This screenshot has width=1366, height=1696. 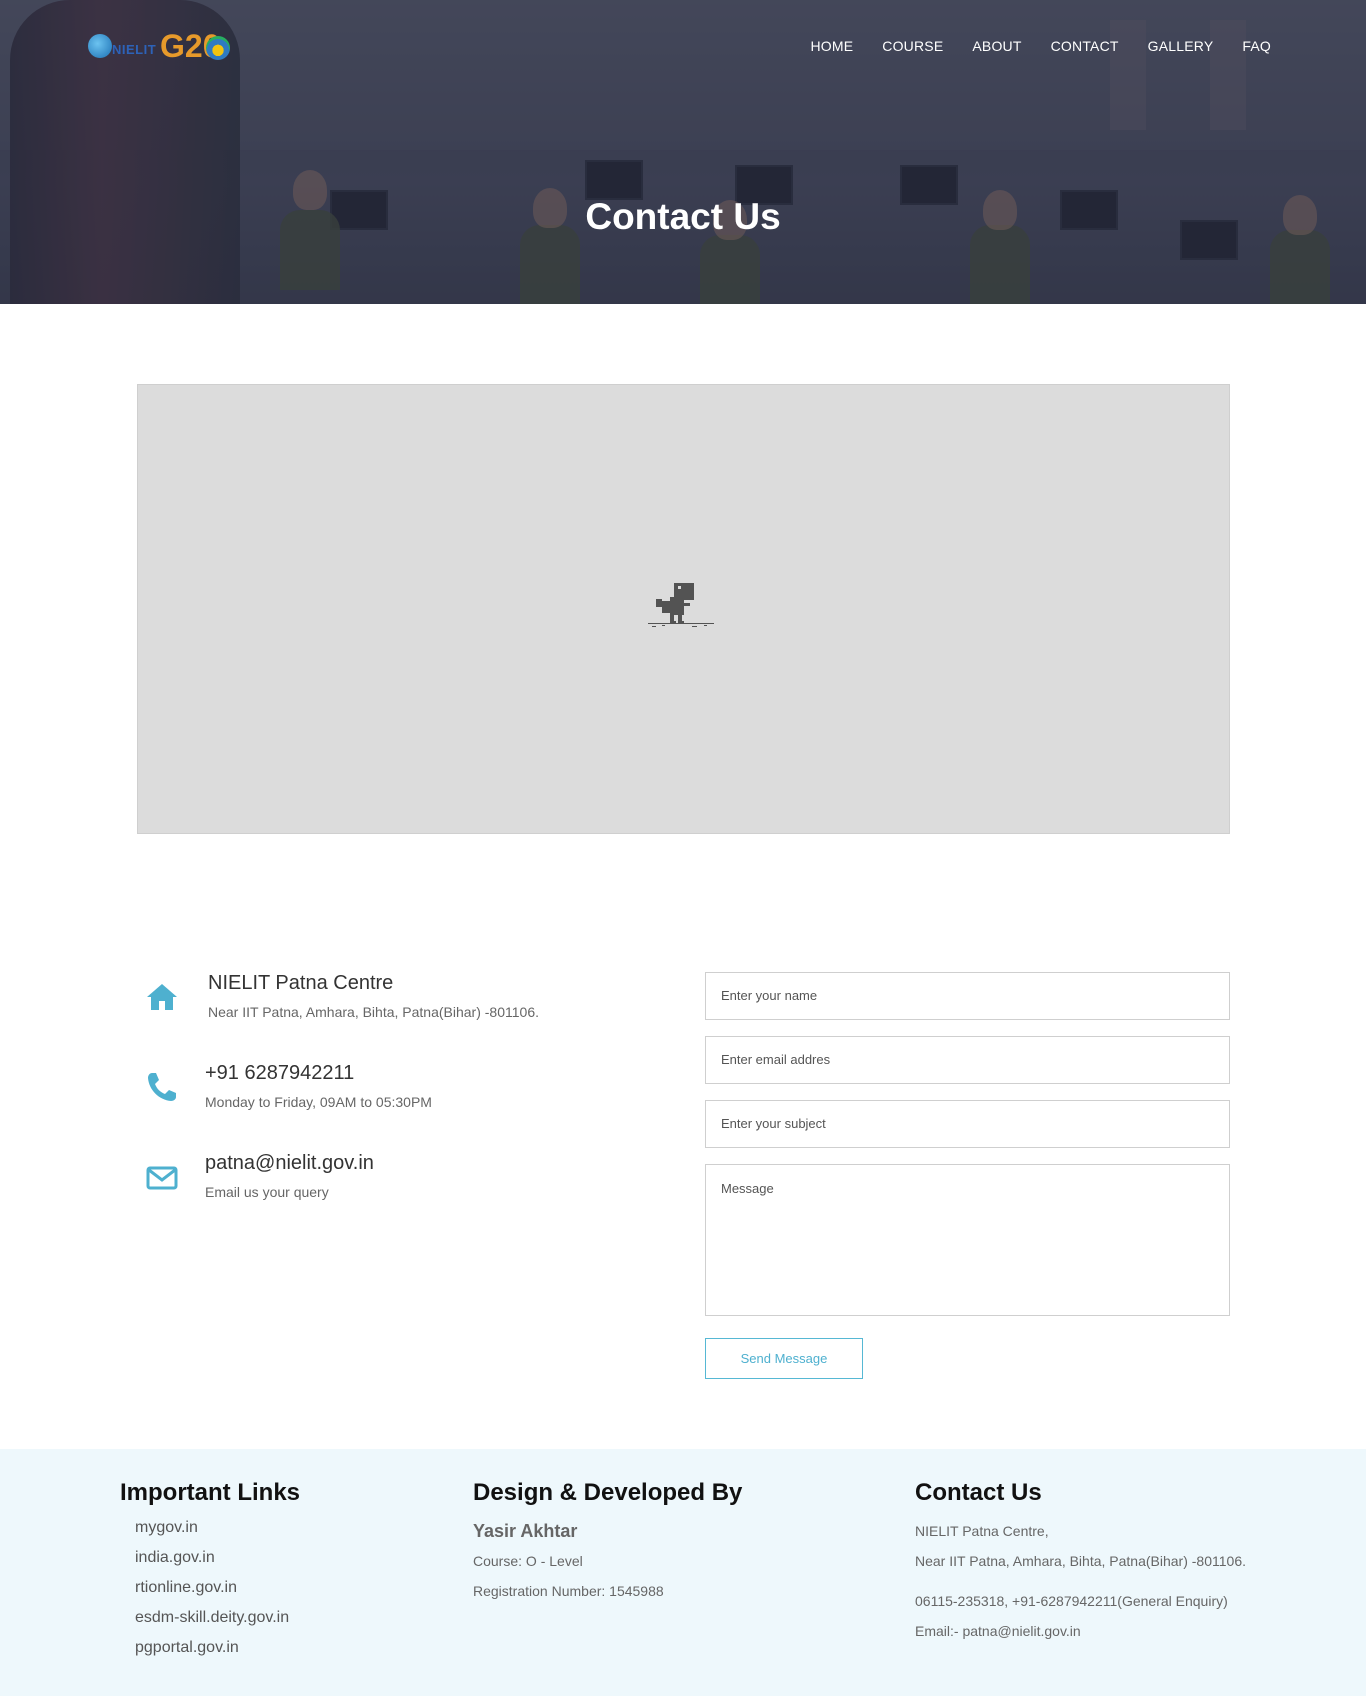 I want to click on nav-faq: FAQ, so click(x=1256, y=46).